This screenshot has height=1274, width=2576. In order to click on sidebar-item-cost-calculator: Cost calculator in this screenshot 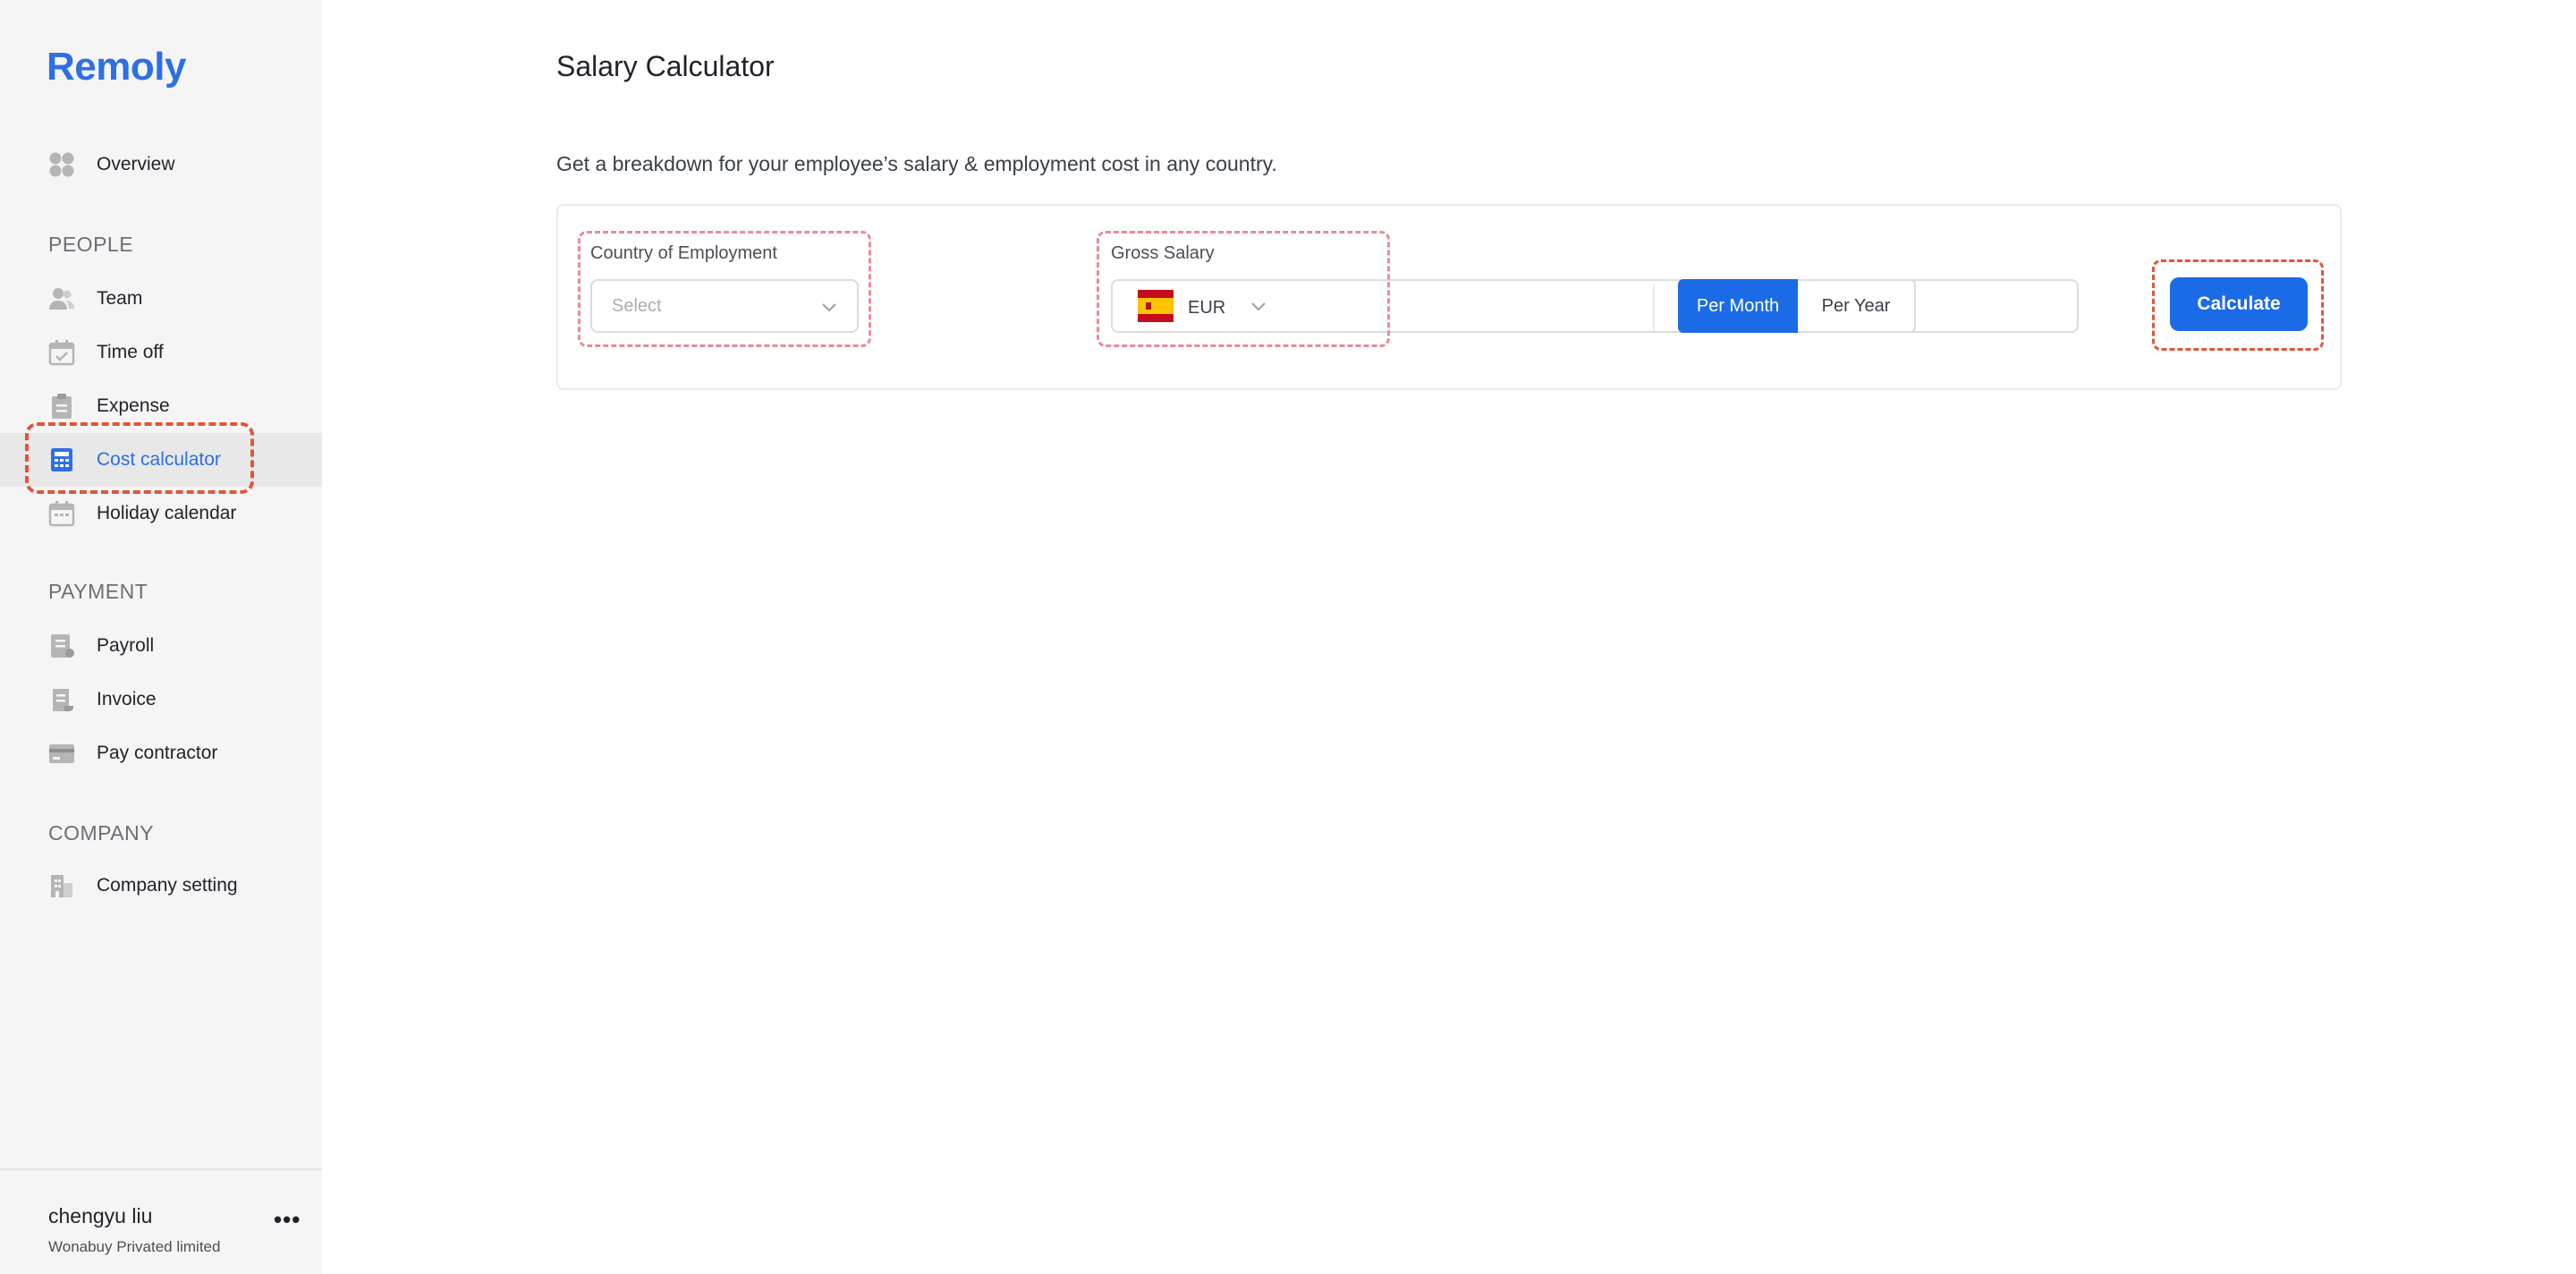, I will do `click(161, 460)`.